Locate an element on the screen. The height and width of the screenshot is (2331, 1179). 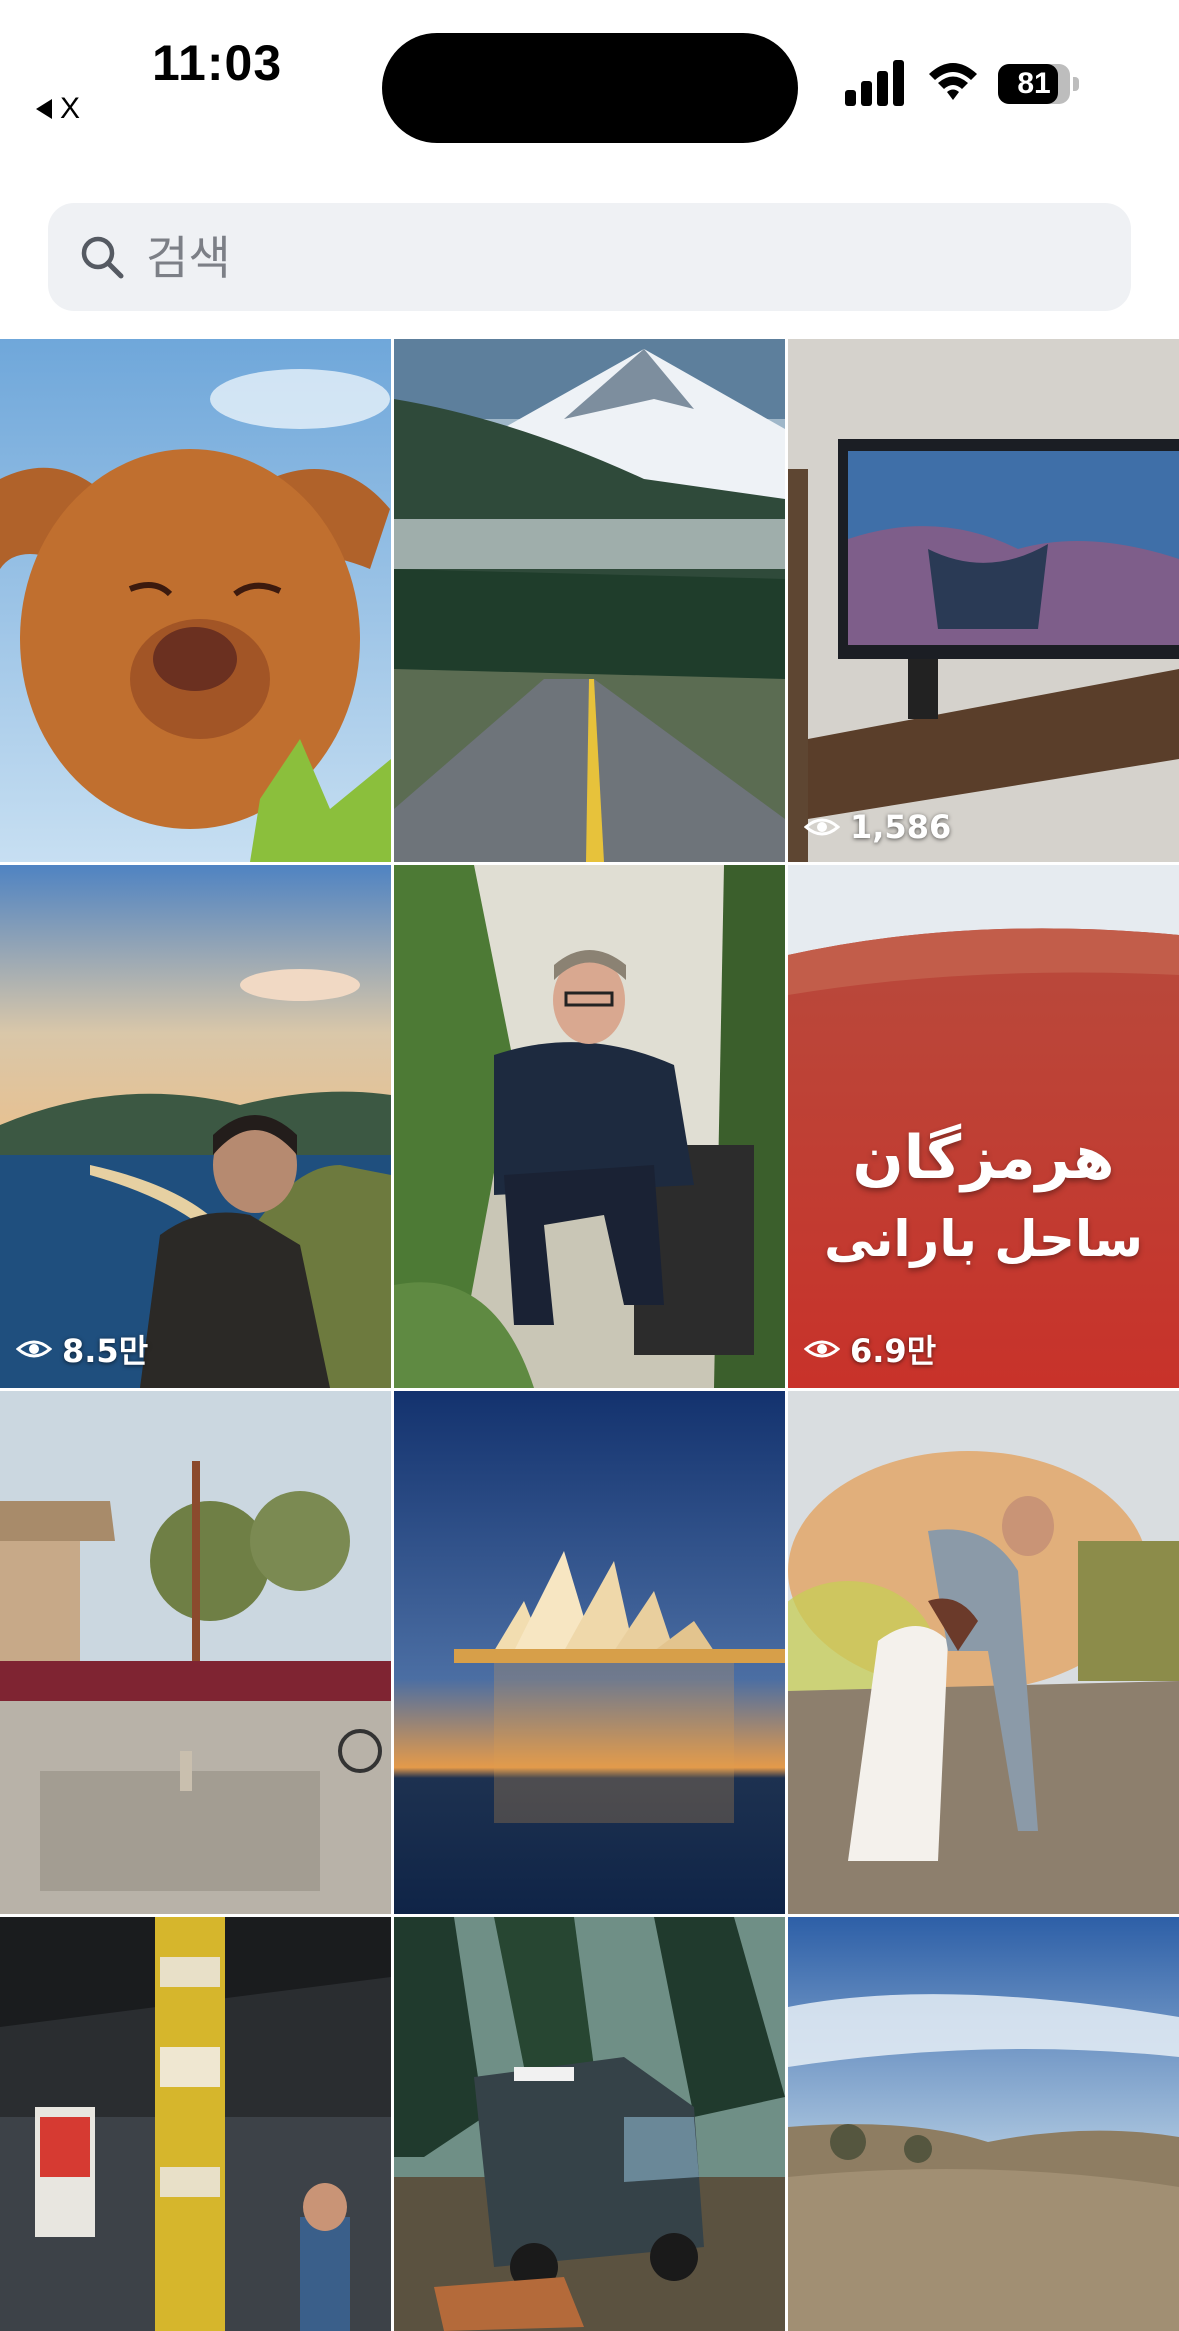
mountain-road-image is located at coordinates (589, 600).